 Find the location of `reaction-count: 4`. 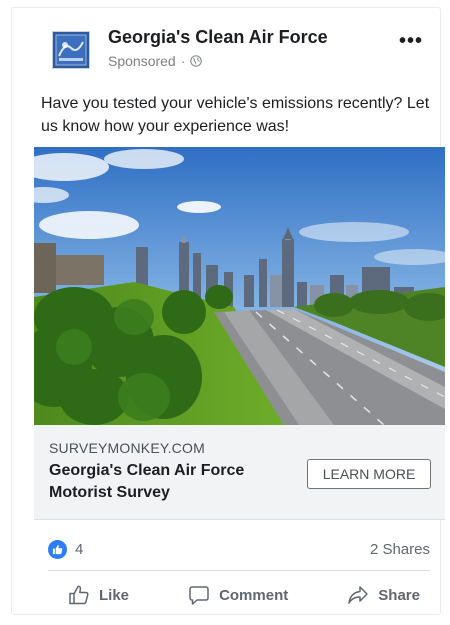

reaction-count: 4 is located at coordinates (79, 549).